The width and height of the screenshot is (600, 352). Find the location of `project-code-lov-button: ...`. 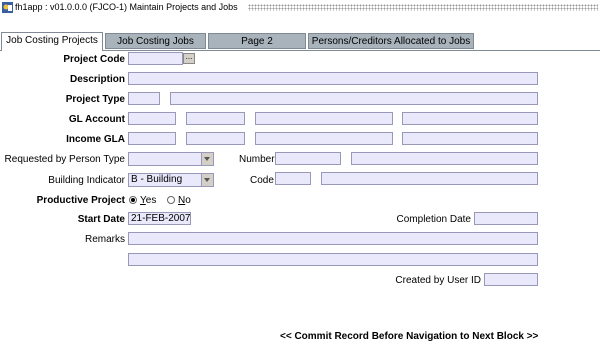

project-code-lov-button: ... is located at coordinates (189, 58).